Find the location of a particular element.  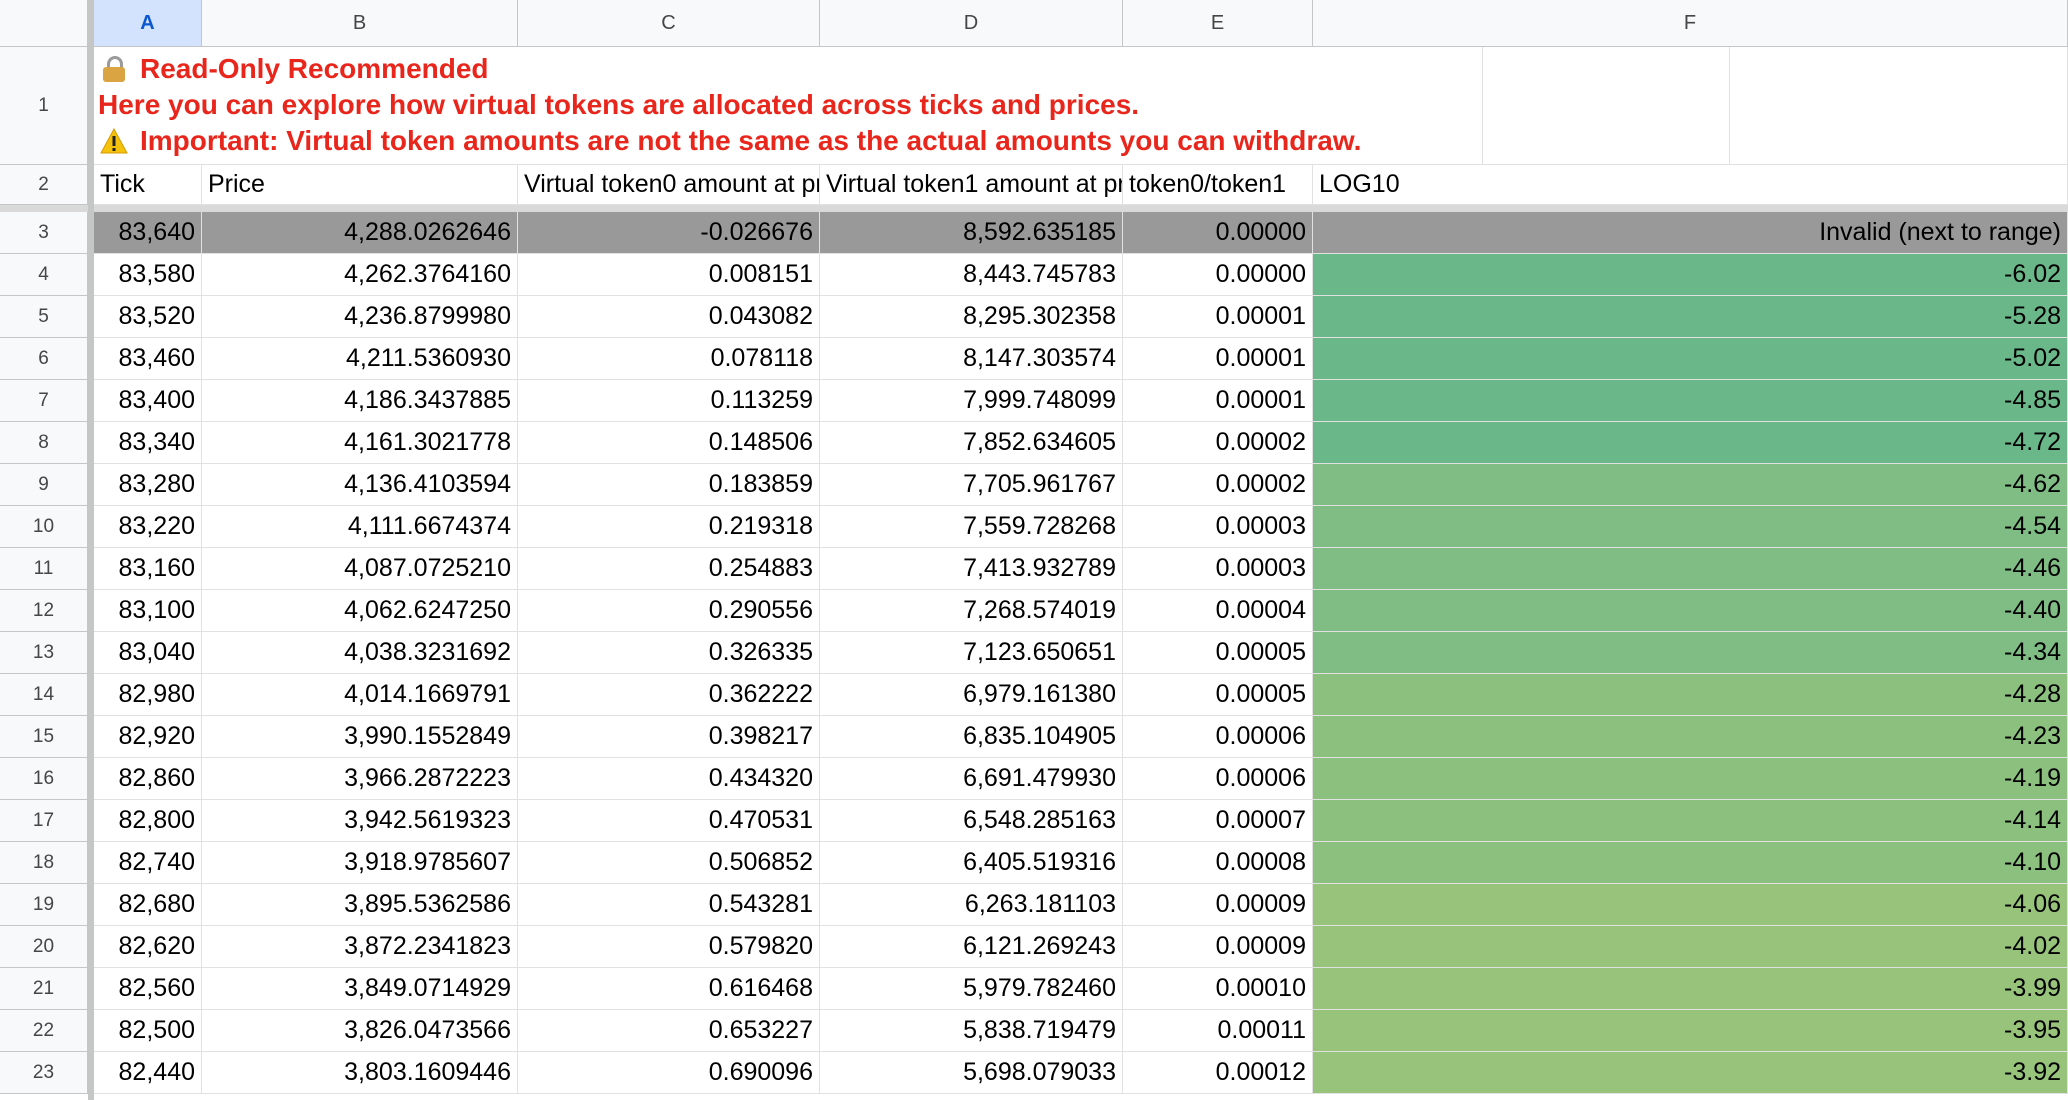

row-header: 11 is located at coordinates (44, 569).